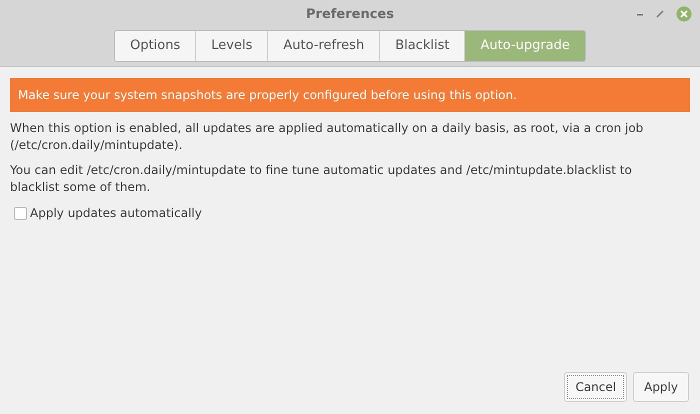 This screenshot has width=700, height=414. I want to click on window-title: Preferences, so click(350, 15).